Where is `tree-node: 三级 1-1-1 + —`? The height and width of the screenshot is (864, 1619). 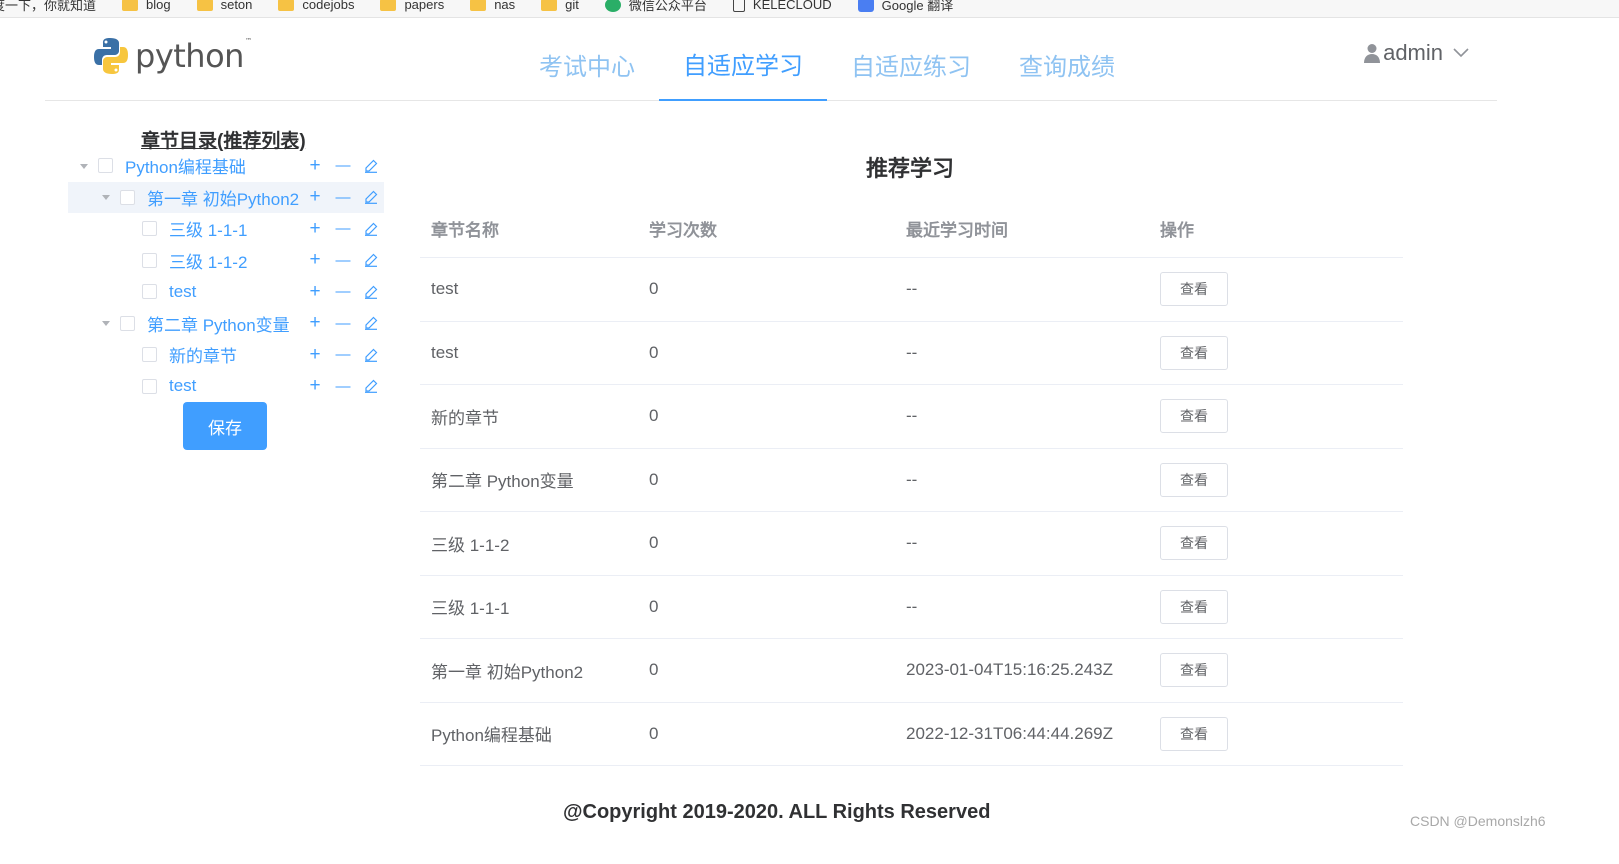 tree-node: 三级 1-1-1 + — is located at coordinates (226, 229).